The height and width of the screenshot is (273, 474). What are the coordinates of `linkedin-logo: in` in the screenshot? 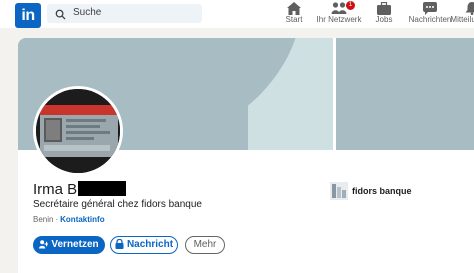 It's located at (28, 15).